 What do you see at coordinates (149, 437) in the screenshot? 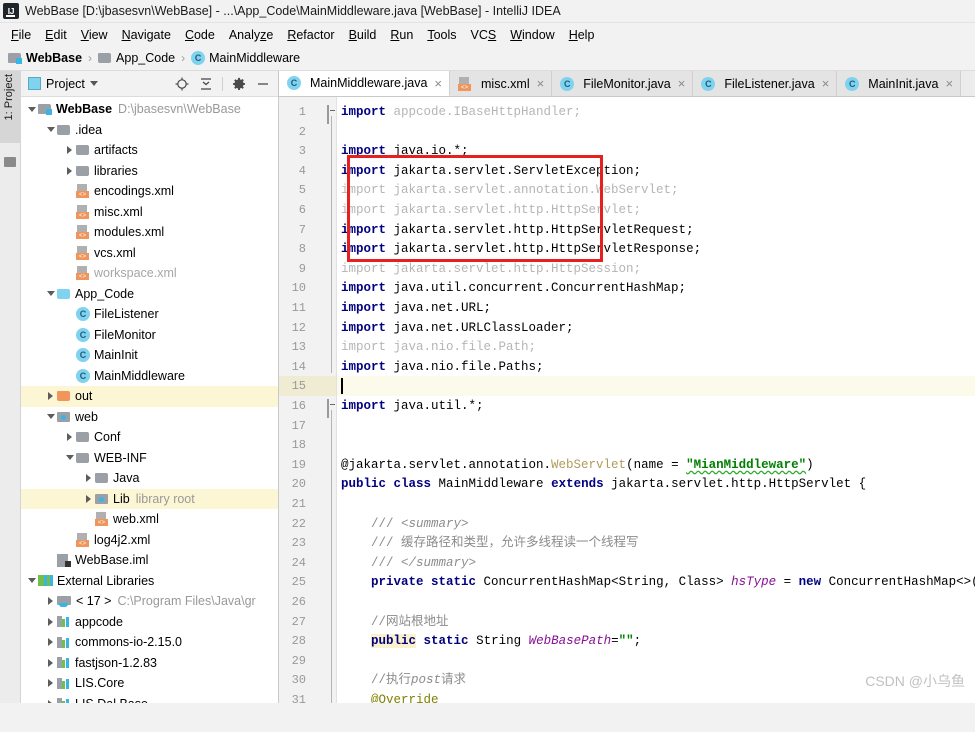
I see `tree-item: Conf` at bounding box center [149, 437].